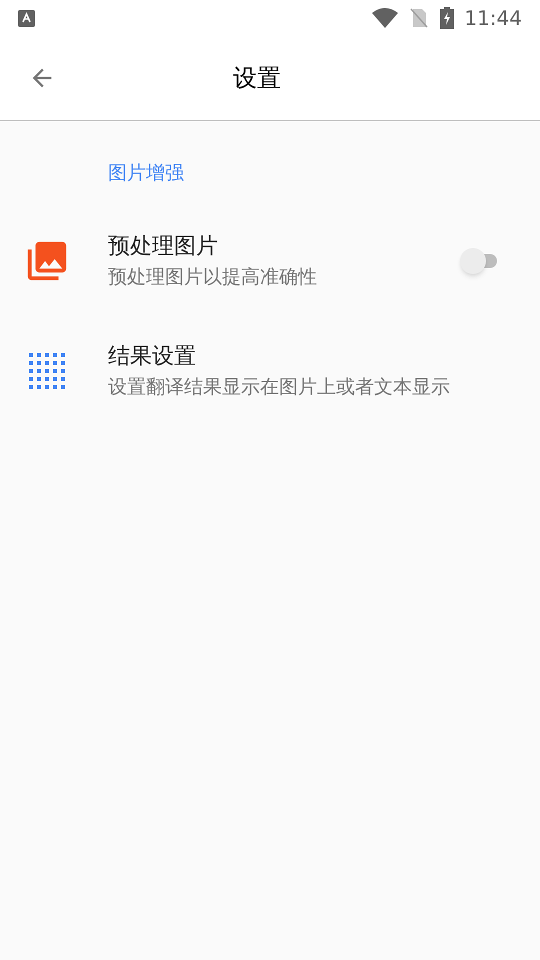 The image size is (540, 960). What do you see at coordinates (270, 371) in the screenshot?
I see `settings-item: 结果设置 设置翻译结果显示在图片上或者文本显示` at bounding box center [270, 371].